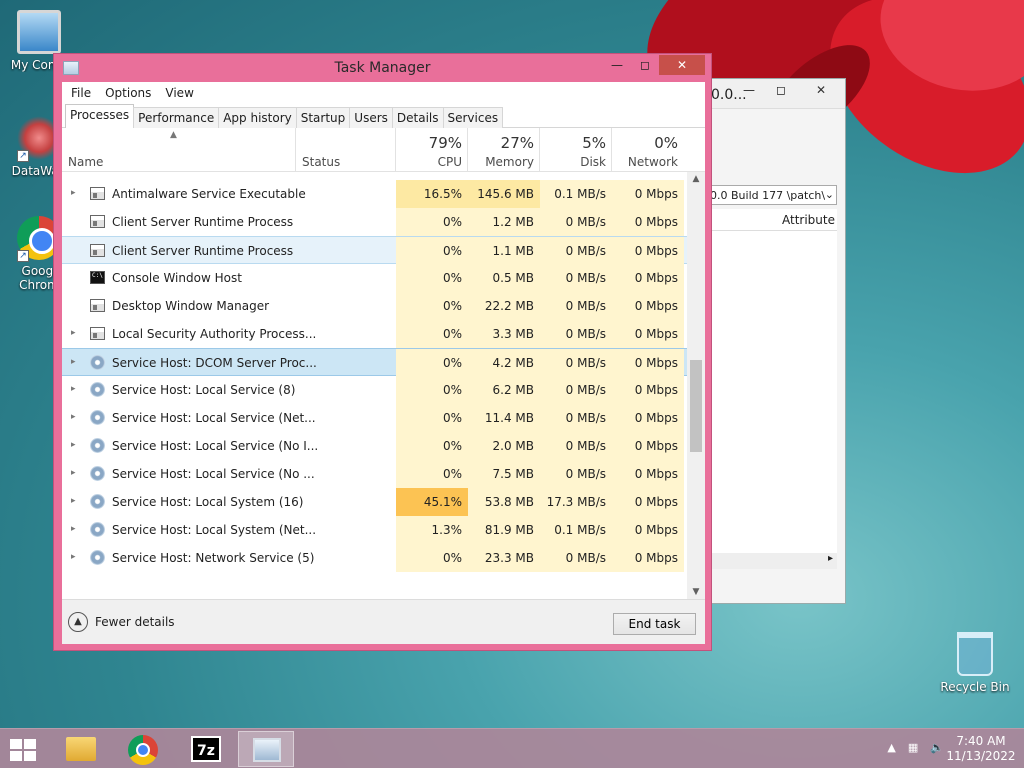  What do you see at coordinates (417, 117) in the screenshot?
I see `tab-details: Details` at bounding box center [417, 117].